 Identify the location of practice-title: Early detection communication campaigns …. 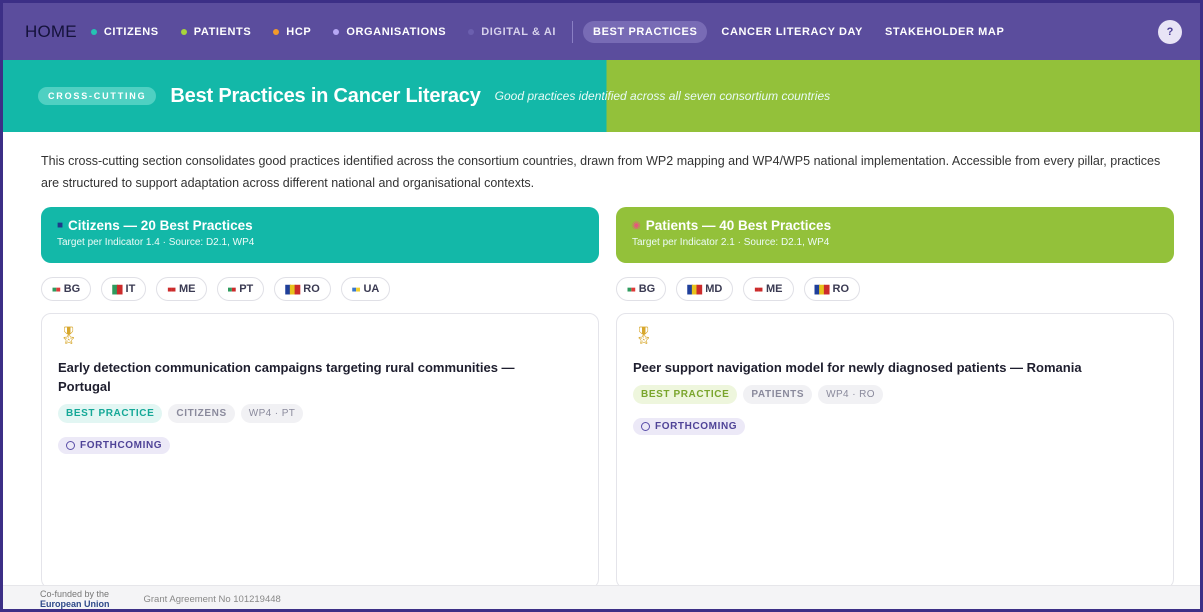
(286, 377).